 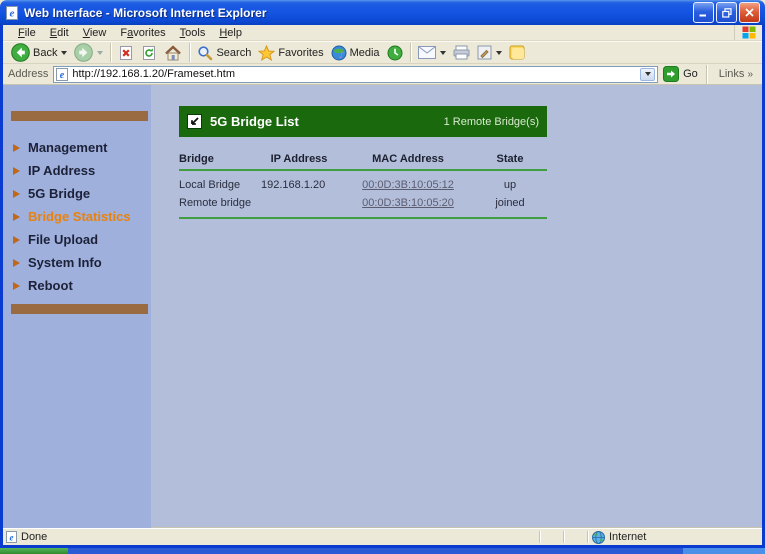 I want to click on taskbar, so click(x=382, y=551).